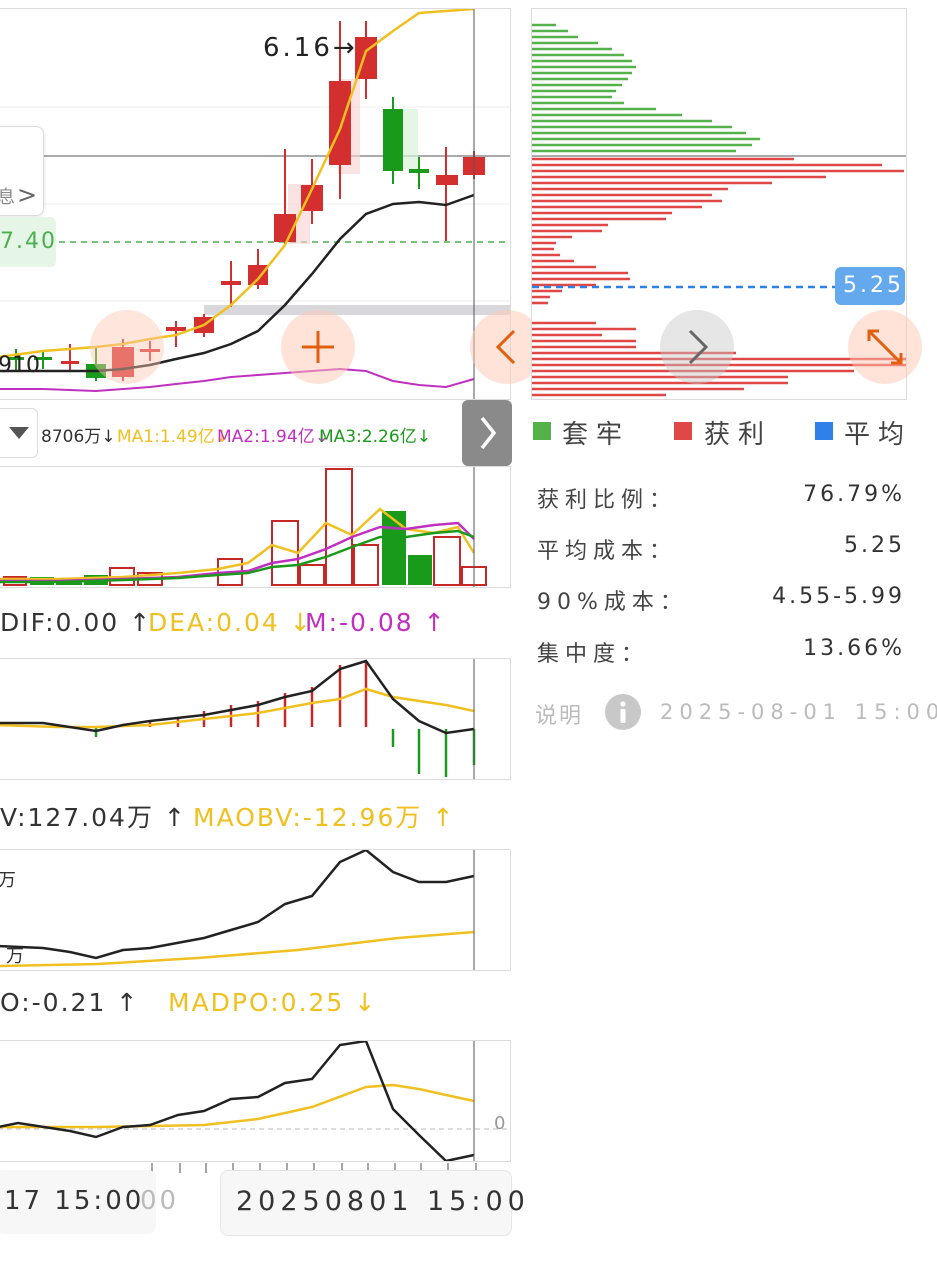 The height and width of the screenshot is (1262, 937). What do you see at coordinates (500, 1123) in the screenshot?
I see `dpo-zero-label: 0` at bounding box center [500, 1123].